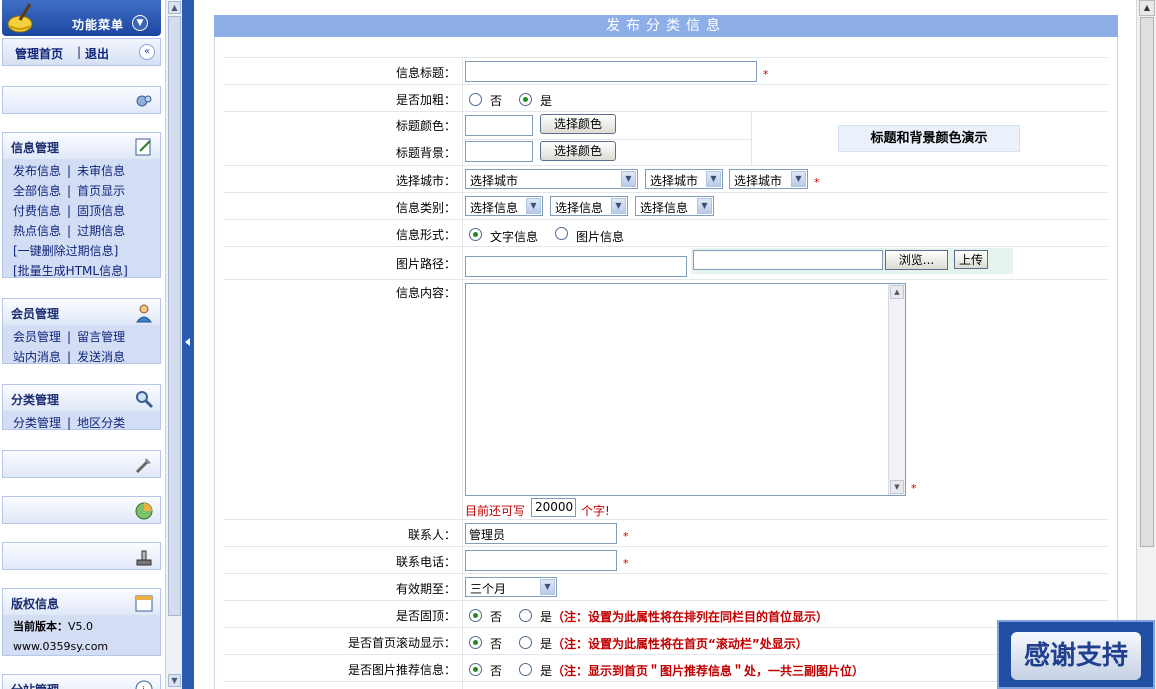 The height and width of the screenshot is (689, 1156). What do you see at coordinates (140, 23) in the screenshot?
I see `collapse-menu-icon: ▼` at bounding box center [140, 23].